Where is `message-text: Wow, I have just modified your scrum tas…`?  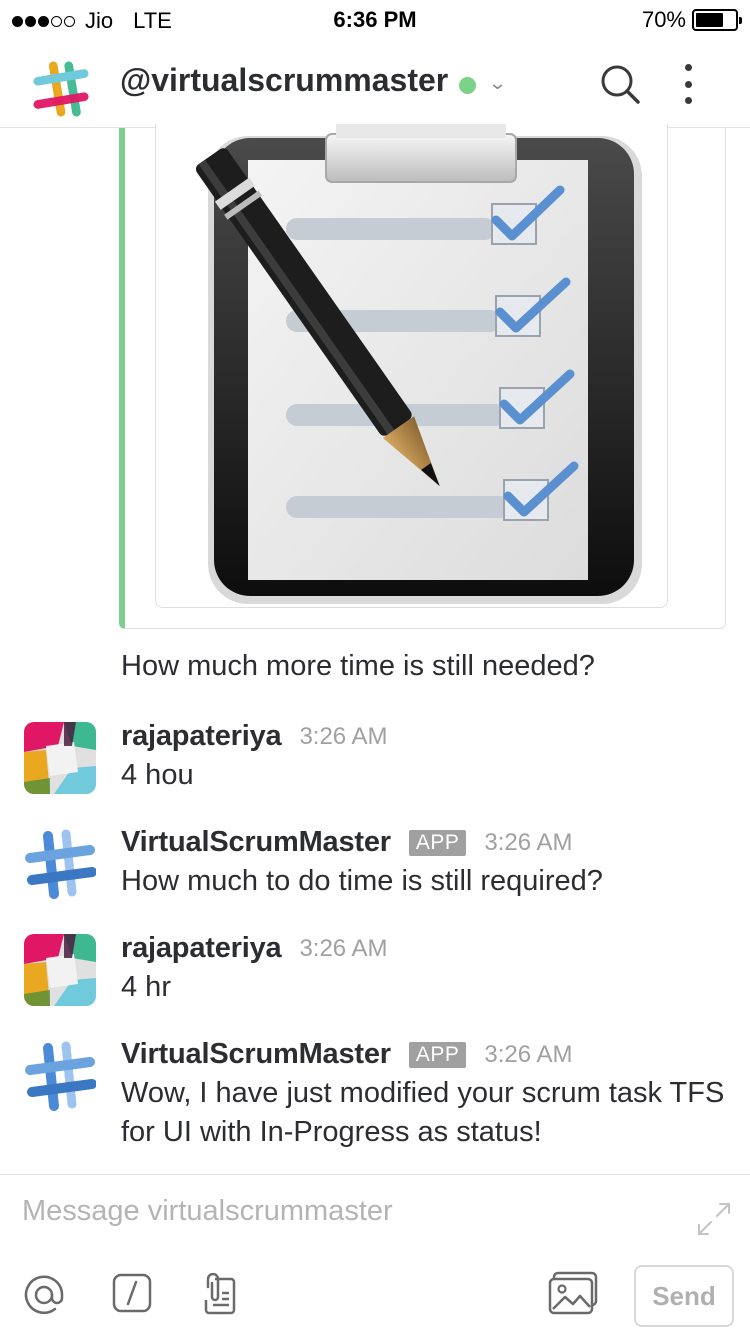 message-text: Wow, I have just modified your scrum tas… is located at coordinates (423, 1112).